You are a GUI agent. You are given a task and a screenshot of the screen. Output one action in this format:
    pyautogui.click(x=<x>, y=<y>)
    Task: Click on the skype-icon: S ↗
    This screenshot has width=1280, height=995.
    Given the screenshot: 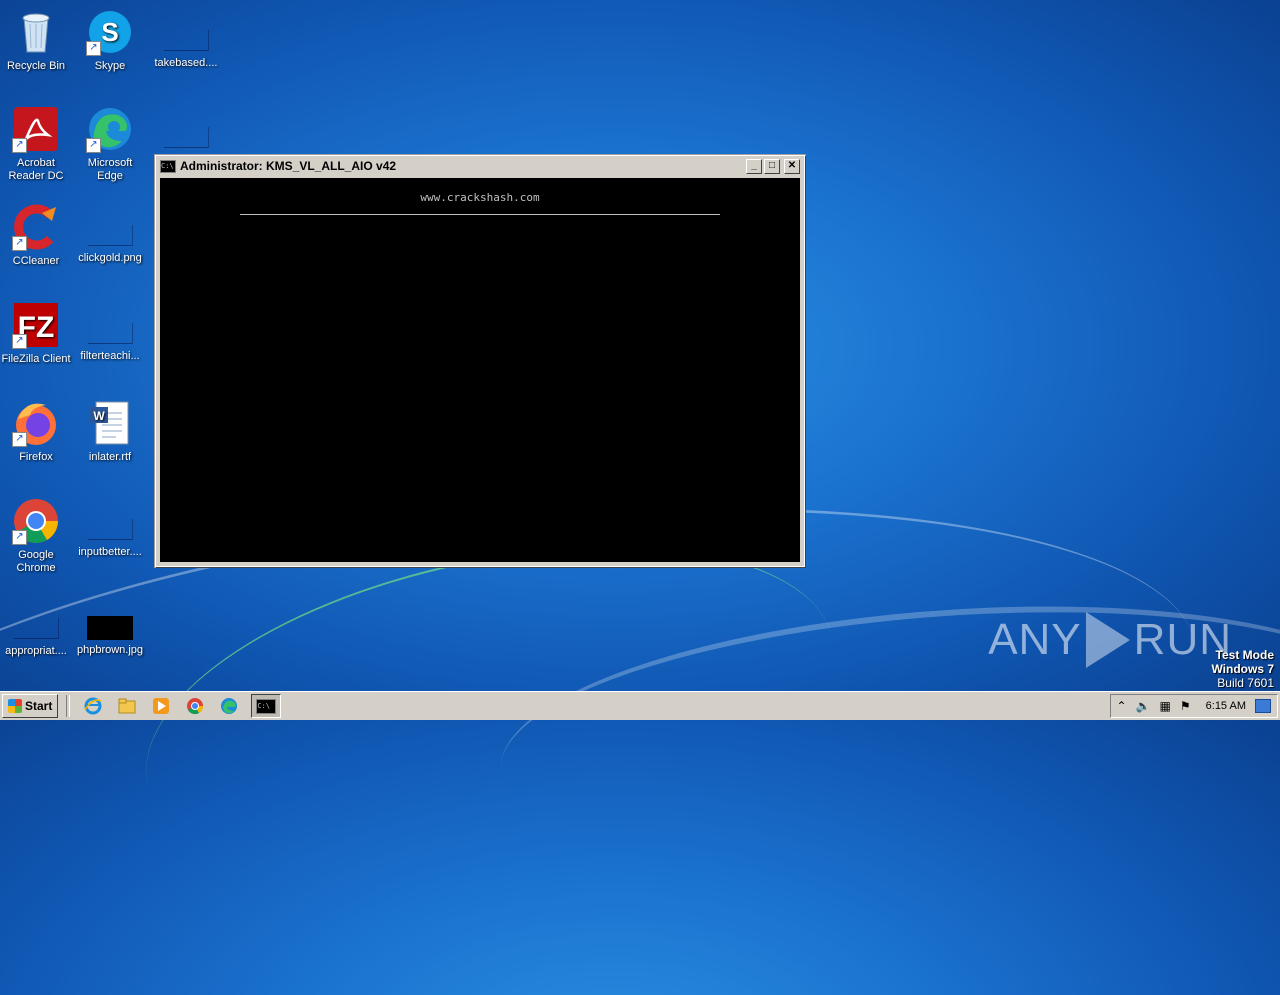 What is the action you would take?
    pyautogui.click(x=110, y=32)
    